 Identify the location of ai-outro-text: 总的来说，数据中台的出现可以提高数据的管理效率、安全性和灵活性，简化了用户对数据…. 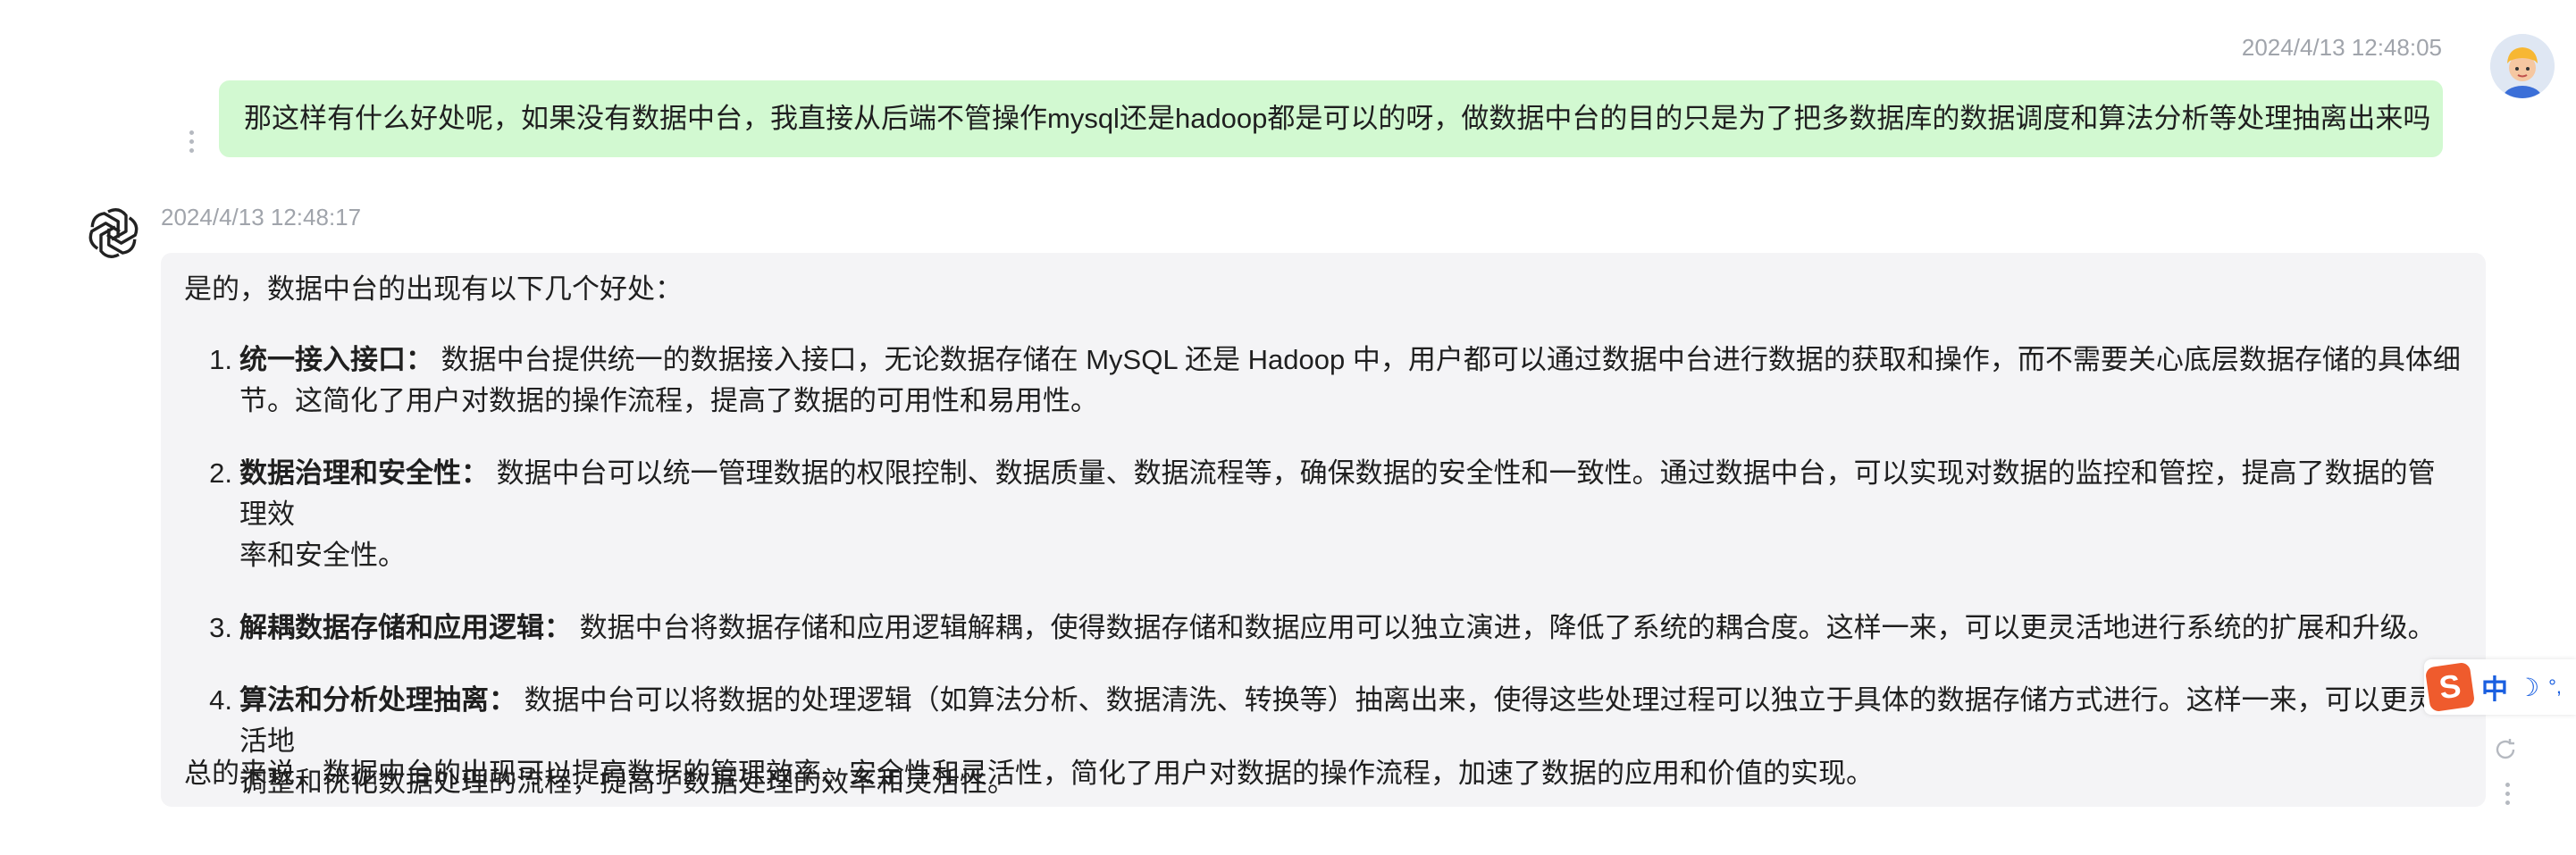
(1029, 773).